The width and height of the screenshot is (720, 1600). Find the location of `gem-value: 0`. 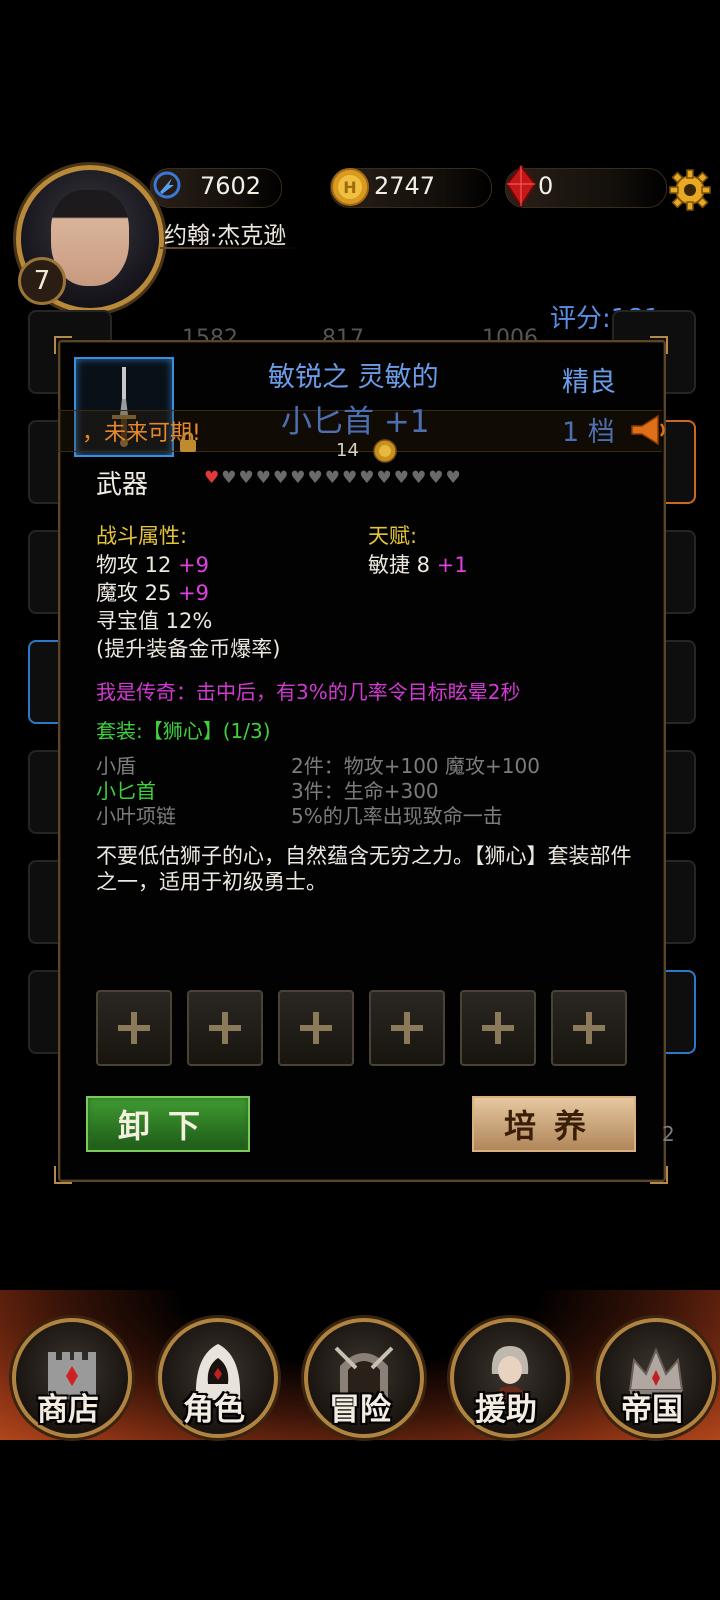

gem-value: 0 is located at coordinates (546, 186).